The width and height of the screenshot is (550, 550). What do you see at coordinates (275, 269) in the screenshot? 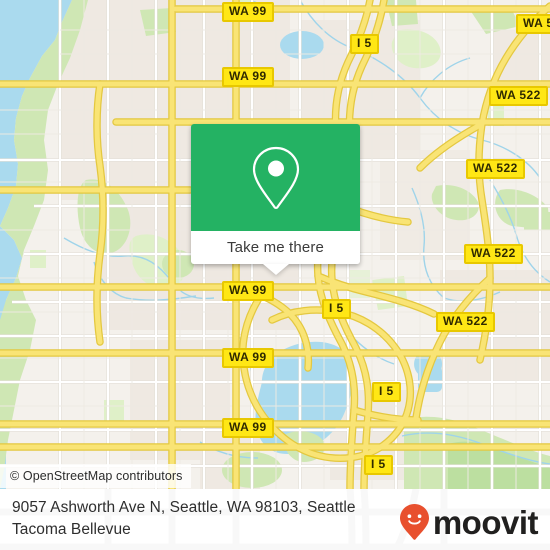
I see `card-pointer-tail` at bounding box center [275, 269].